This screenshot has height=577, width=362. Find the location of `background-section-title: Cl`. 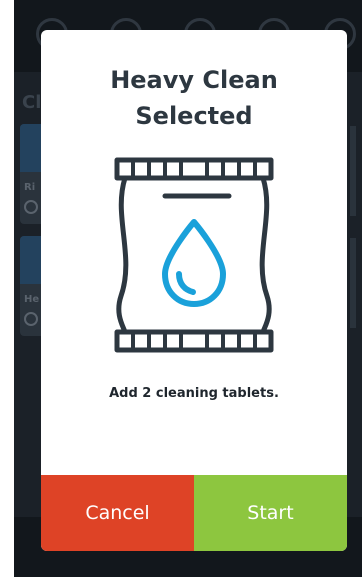

background-section-title: Cl is located at coordinates (32, 102).